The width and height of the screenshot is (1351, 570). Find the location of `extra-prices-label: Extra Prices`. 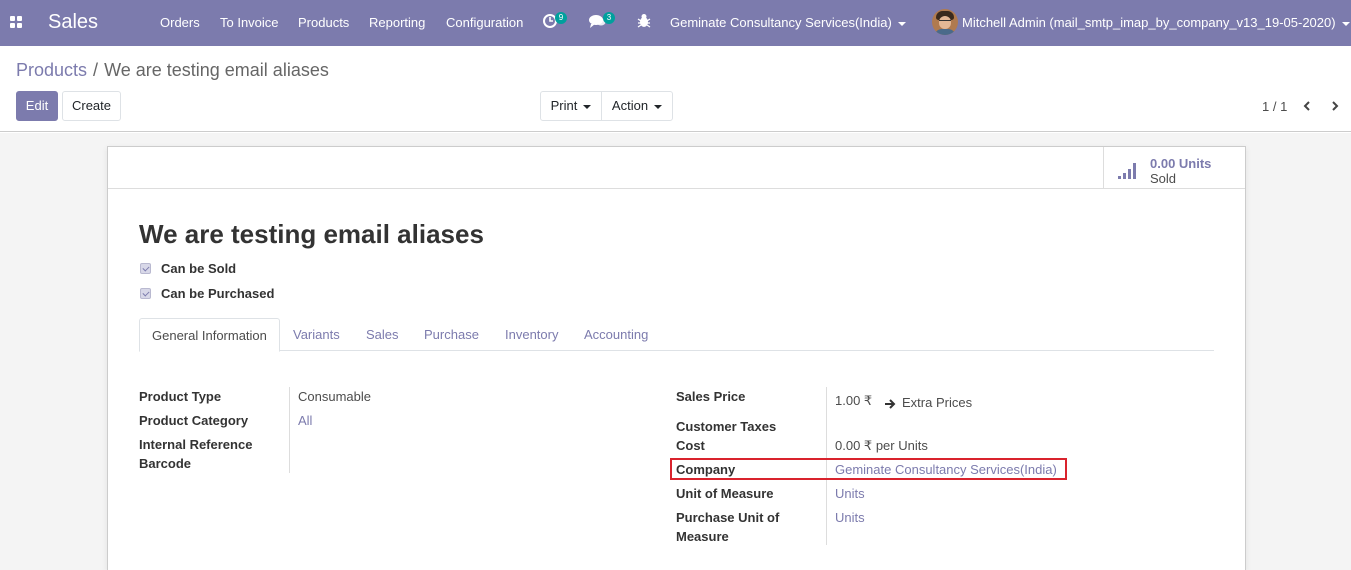

extra-prices-label: Extra Prices is located at coordinates (937, 402).